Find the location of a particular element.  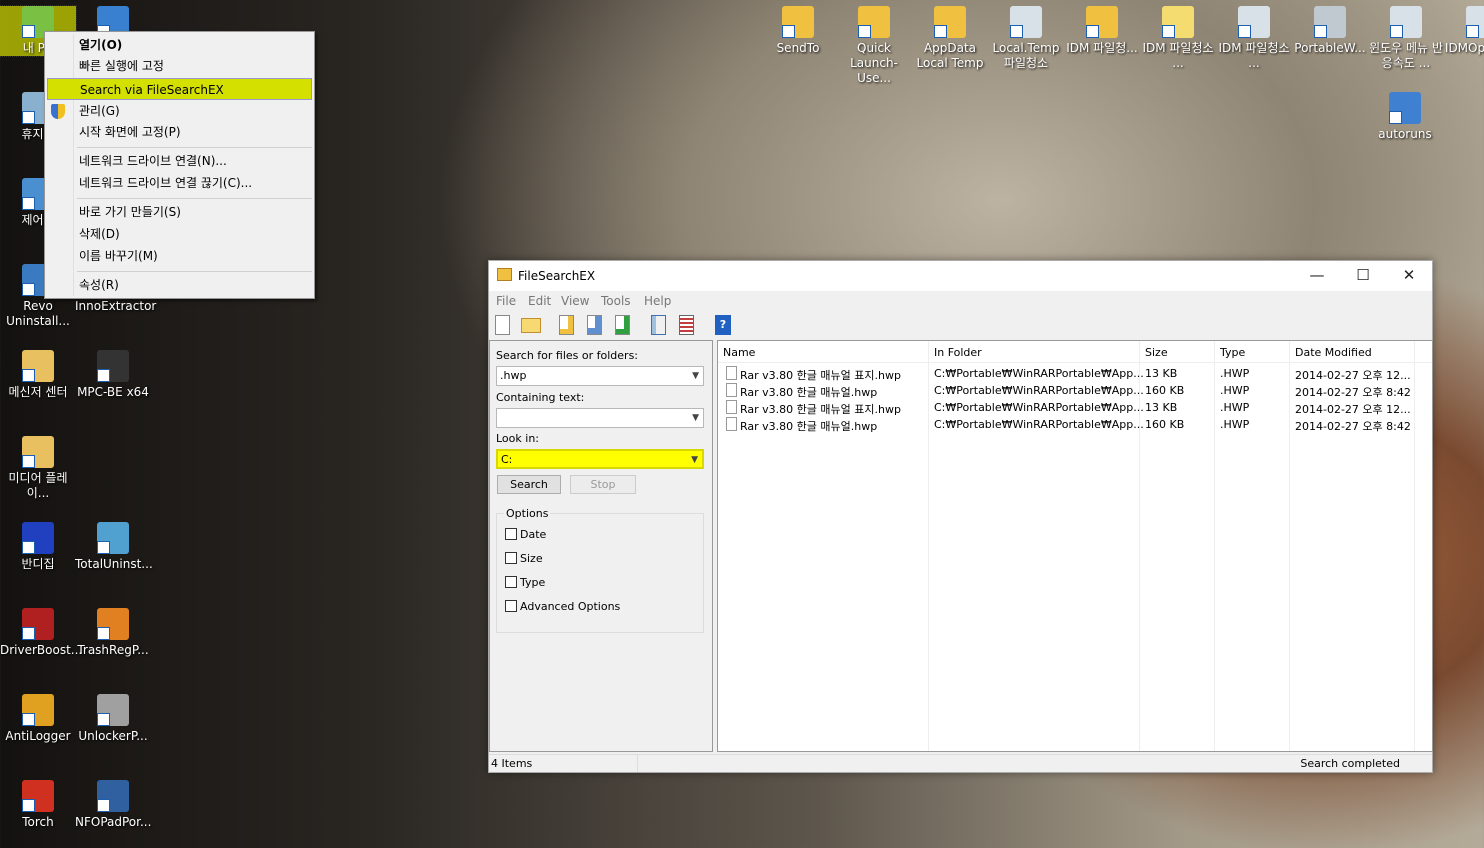

menu-file: File is located at coordinates (506, 301).